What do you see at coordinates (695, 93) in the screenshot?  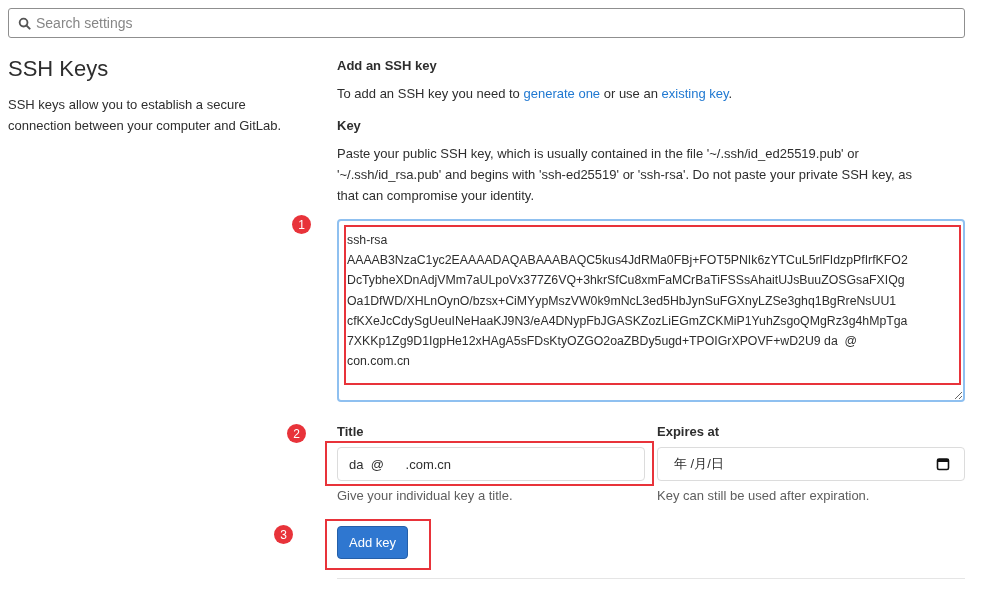 I see `existing-key-link: existing key` at bounding box center [695, 93].